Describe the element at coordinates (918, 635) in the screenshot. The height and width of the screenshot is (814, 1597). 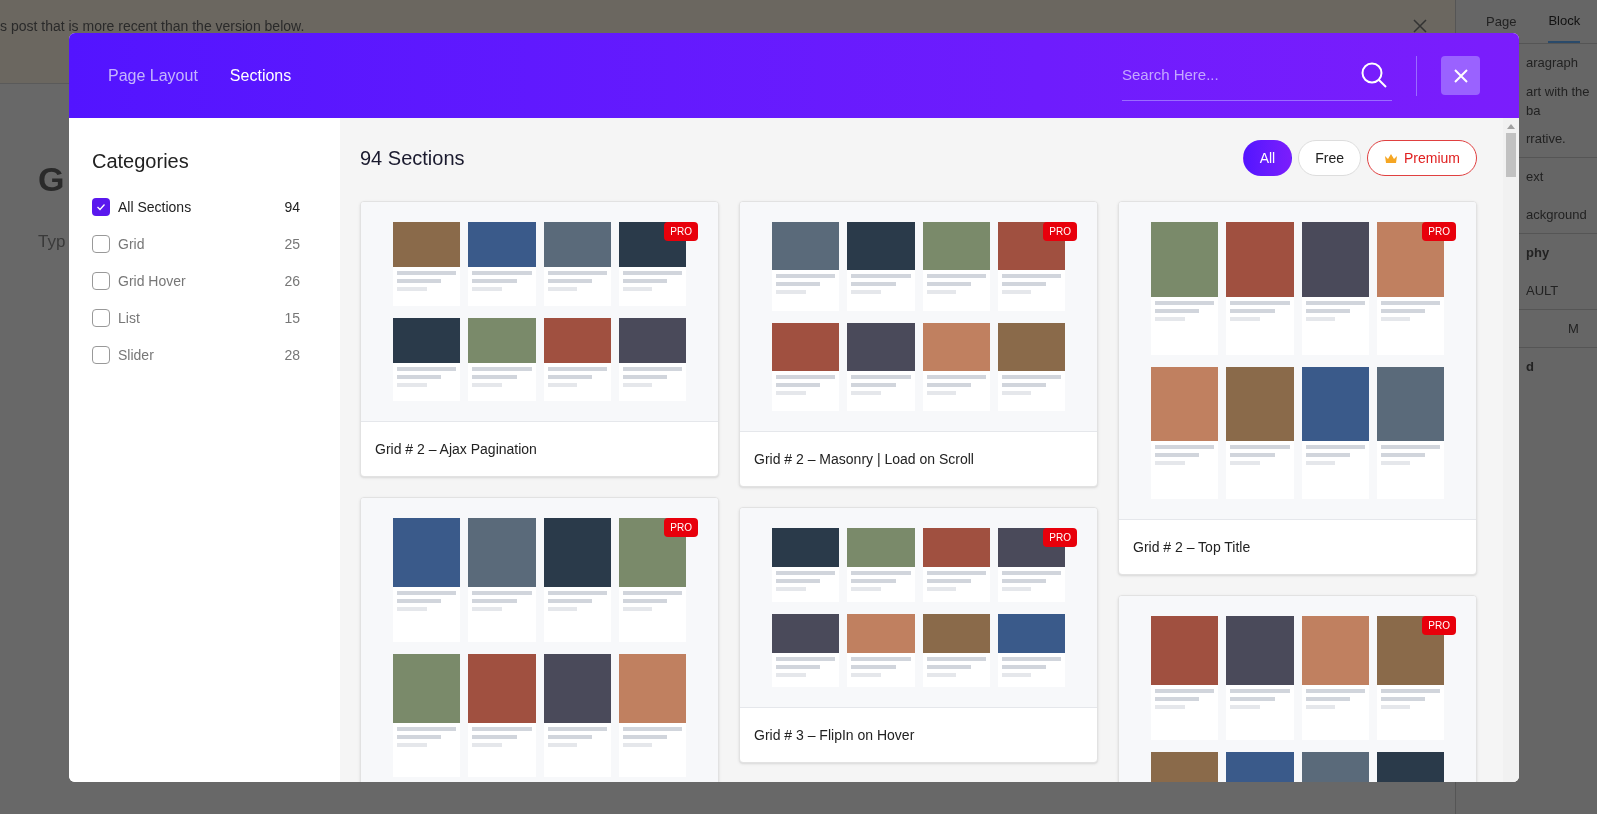
I see `section-card: PRO Grid # 3 – FlipIn on Hover` at that location.